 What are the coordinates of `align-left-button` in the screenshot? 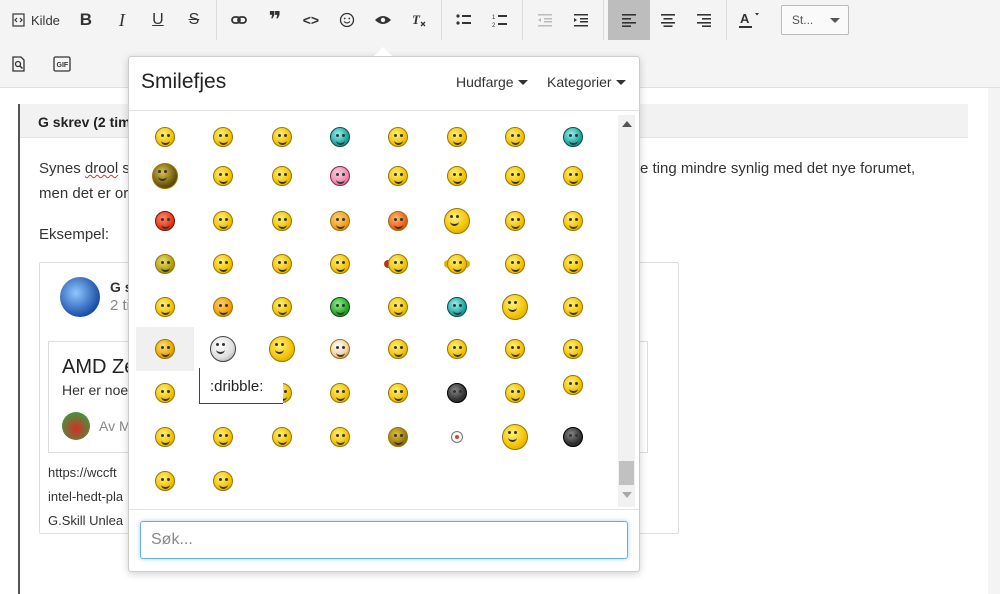 It's located at (628, 20).